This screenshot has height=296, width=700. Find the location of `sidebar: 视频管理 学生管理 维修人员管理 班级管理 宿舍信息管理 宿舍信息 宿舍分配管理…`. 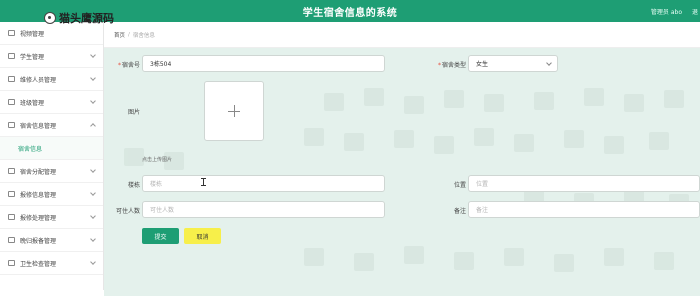

sidebar: 视频管理 学生管理 维修人员管理 班级管理 宿舍信息管理 宿舍信息 宿舍分配管理… is located at coordinates (52, 159).